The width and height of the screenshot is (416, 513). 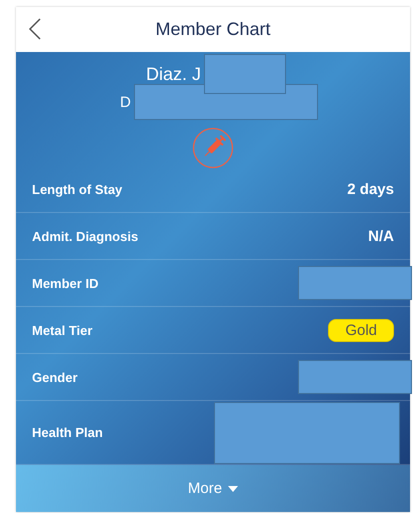 I want to click on row-label: Metal Tier, so click(x=62, y=330).